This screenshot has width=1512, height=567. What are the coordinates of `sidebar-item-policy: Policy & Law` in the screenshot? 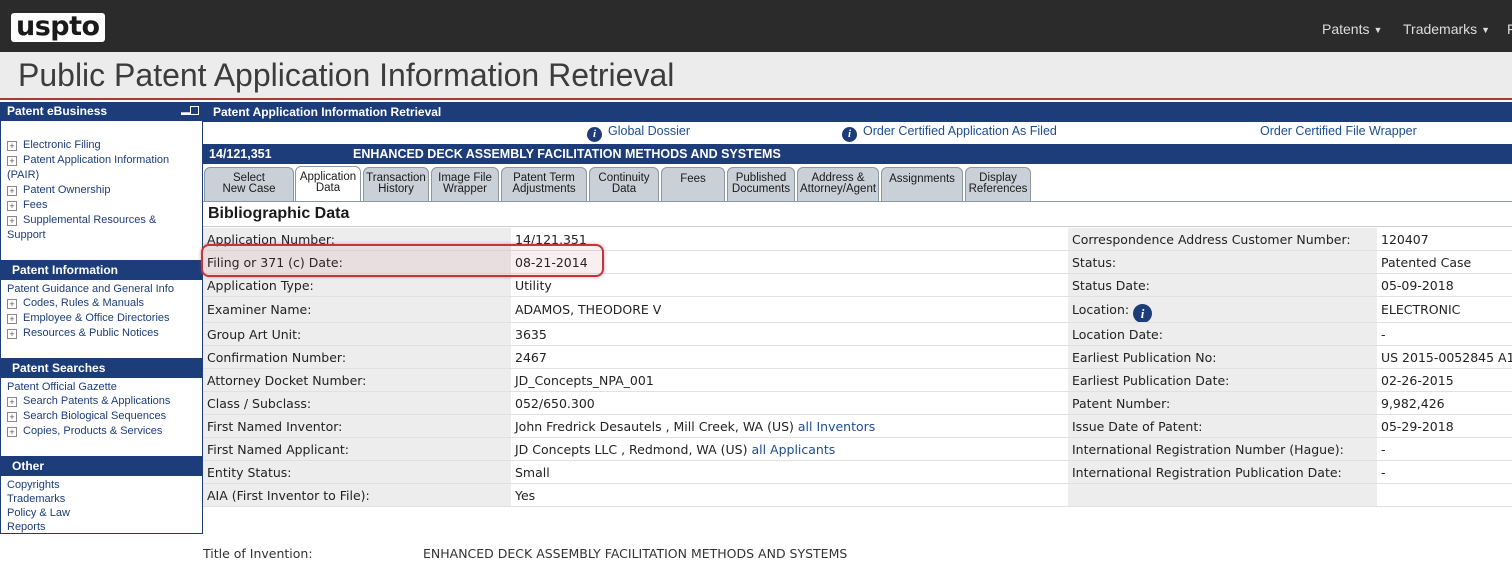 It's located at (101, 513).